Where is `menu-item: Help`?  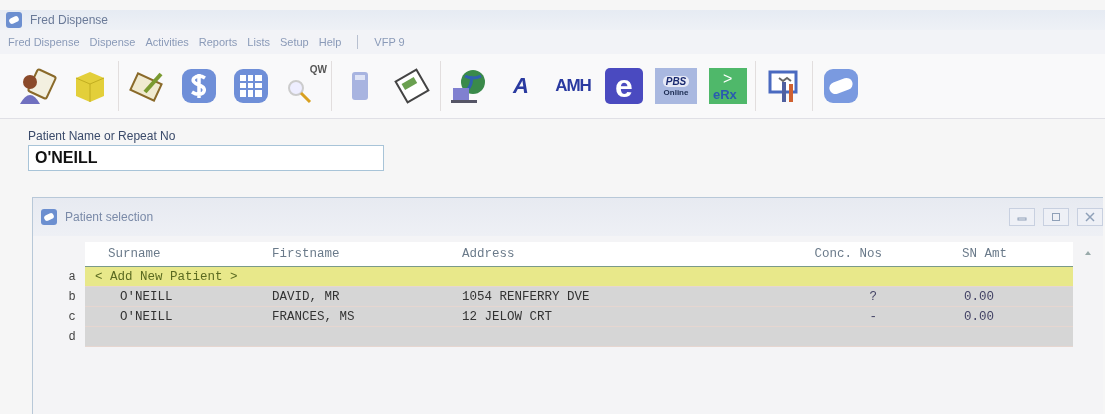
menu-item: Help is located at coordinates (330, 42).